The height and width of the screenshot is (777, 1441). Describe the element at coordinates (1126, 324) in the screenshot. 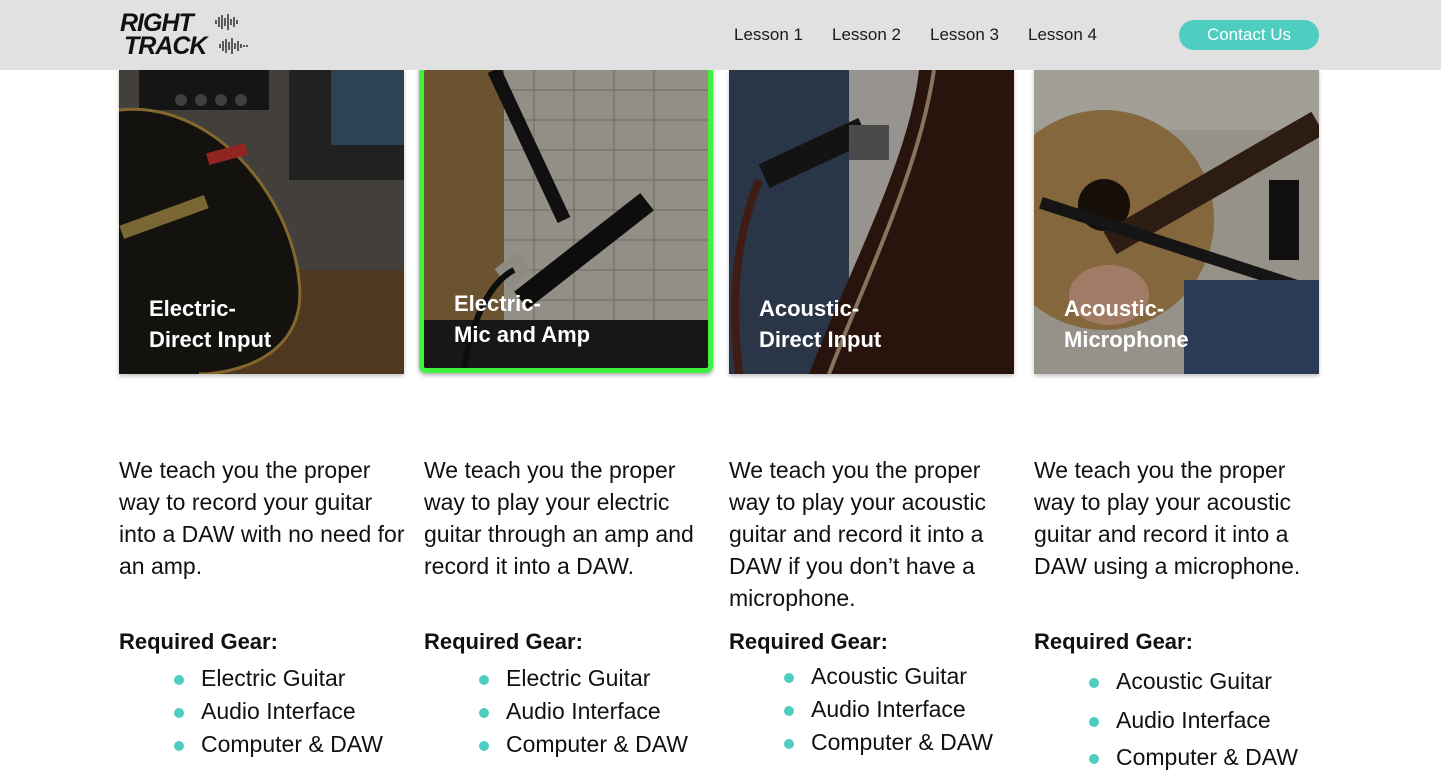

I see `card-title: Acoustic- Microphone` at that location.